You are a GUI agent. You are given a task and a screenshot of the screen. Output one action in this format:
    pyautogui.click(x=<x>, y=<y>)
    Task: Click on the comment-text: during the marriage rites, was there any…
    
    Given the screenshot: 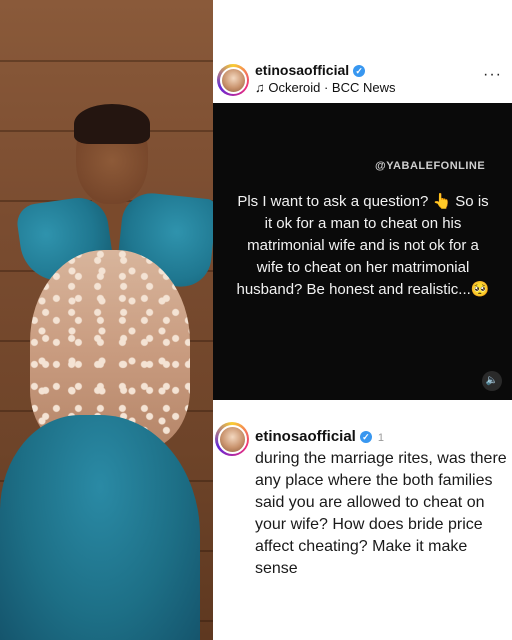 What is the action you would take?
    pyautogui.click(x=381, y=513)
    